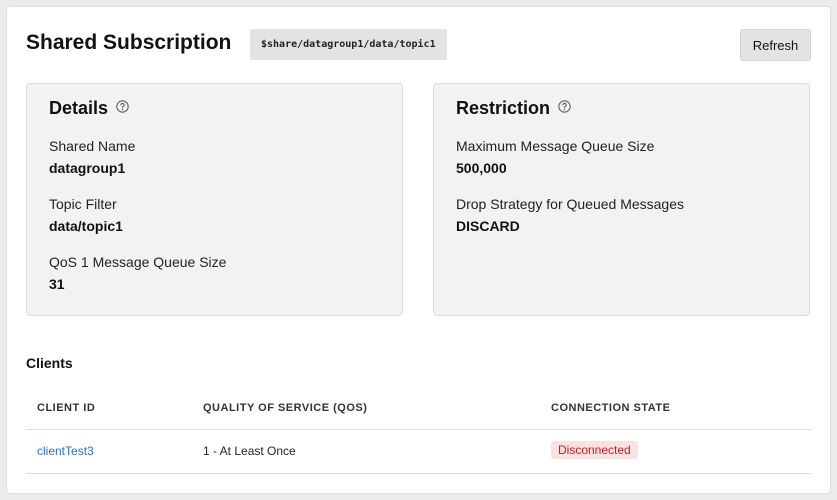 The height and width of the screenshot is (500, 837). Describe the element at coordinates (481, 168) in the screenshot. I see `field-value: 500,000` at that location.